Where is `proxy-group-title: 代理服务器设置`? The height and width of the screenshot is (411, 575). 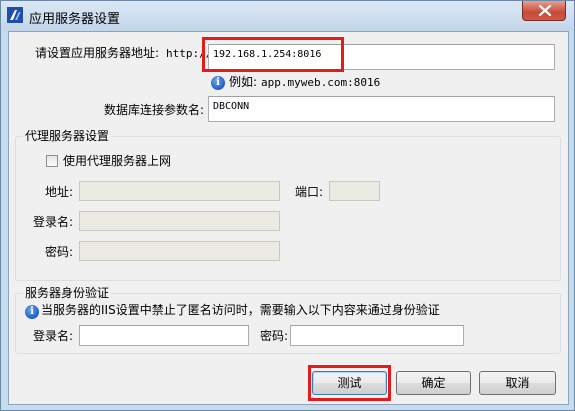 proxy-group-title: 代理服务器设置 is located at coordinates (67, 136).